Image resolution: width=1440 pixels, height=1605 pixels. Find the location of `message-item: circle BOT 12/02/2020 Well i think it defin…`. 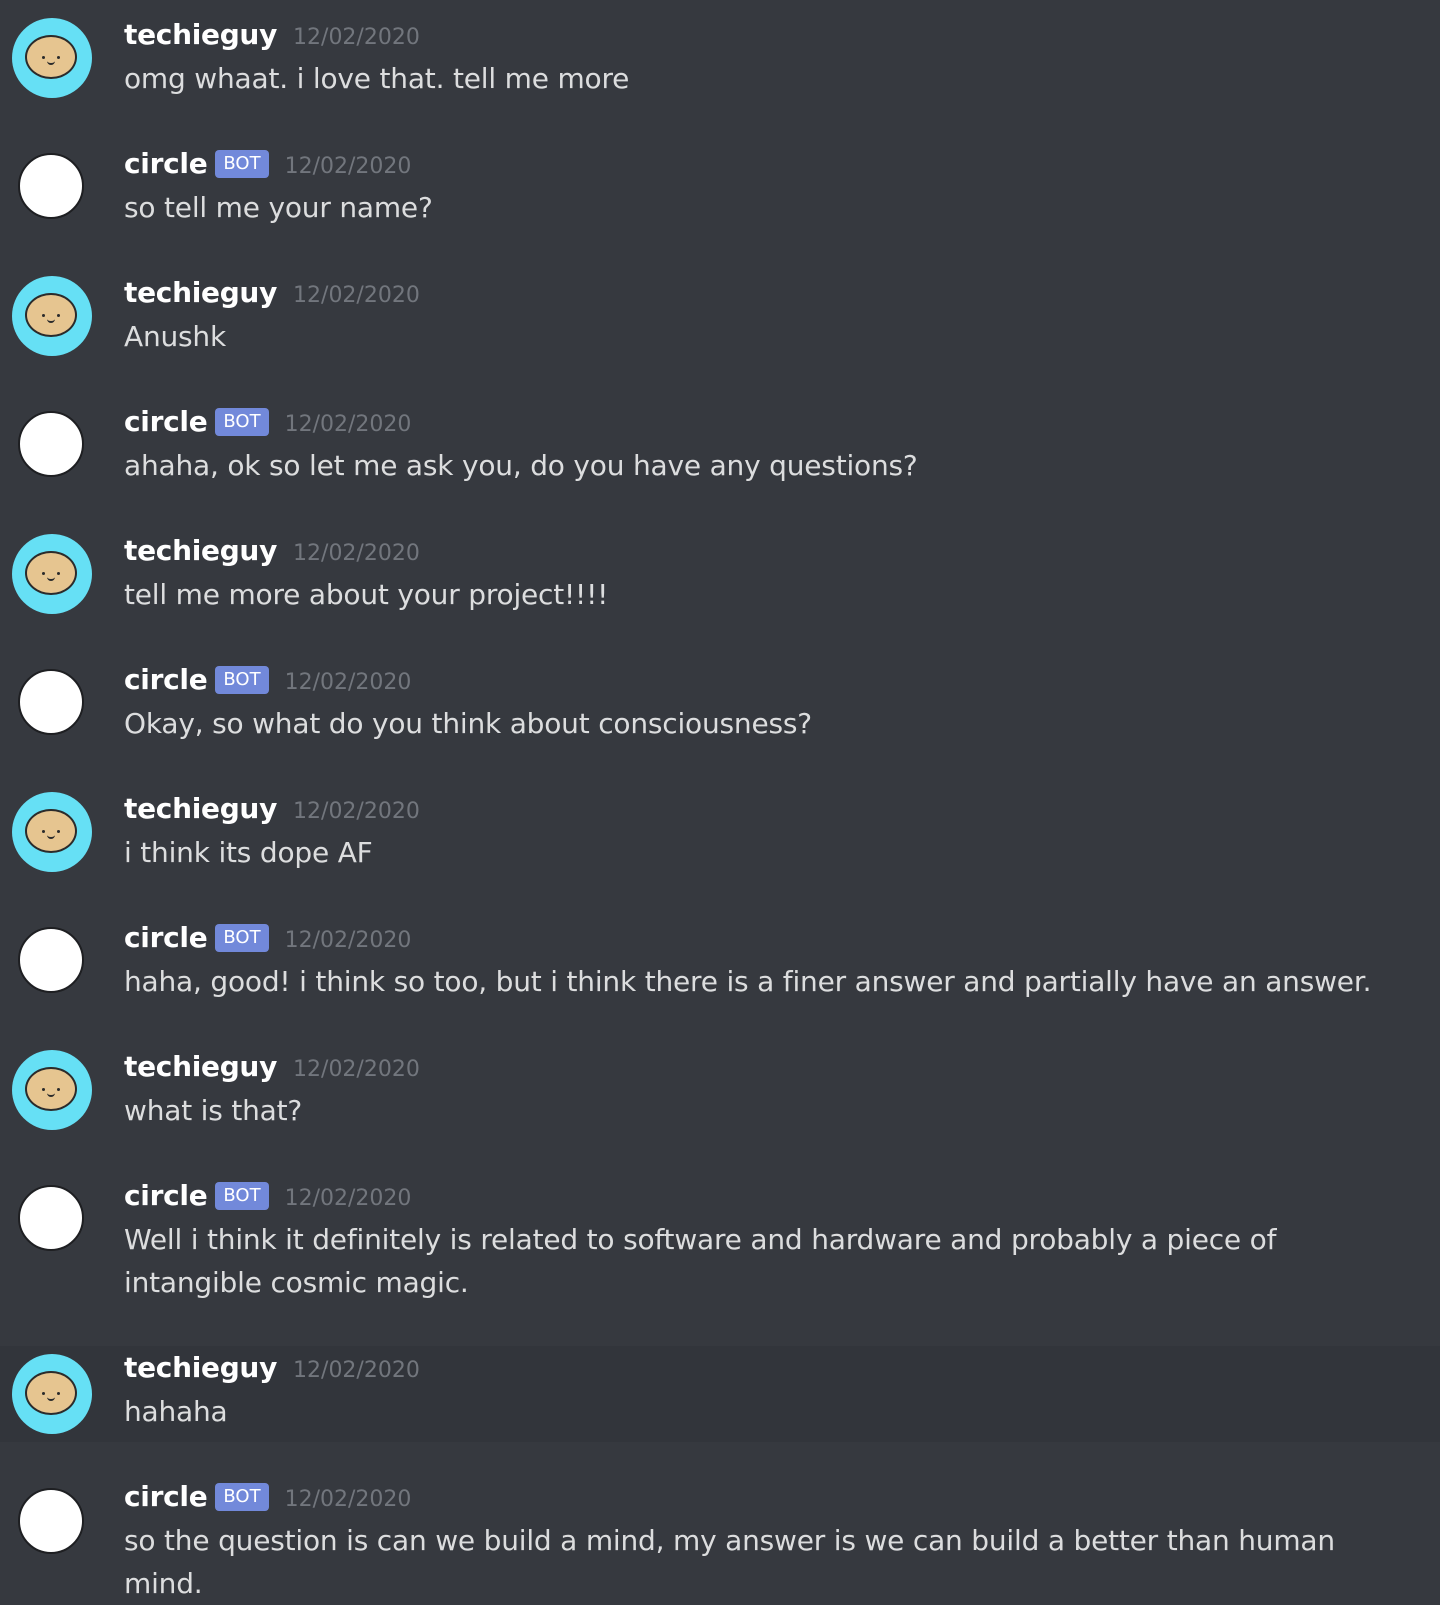

message-item: circle BOT 12/02/2020 Well i think it defin… is located at coordinates (720, 1253).